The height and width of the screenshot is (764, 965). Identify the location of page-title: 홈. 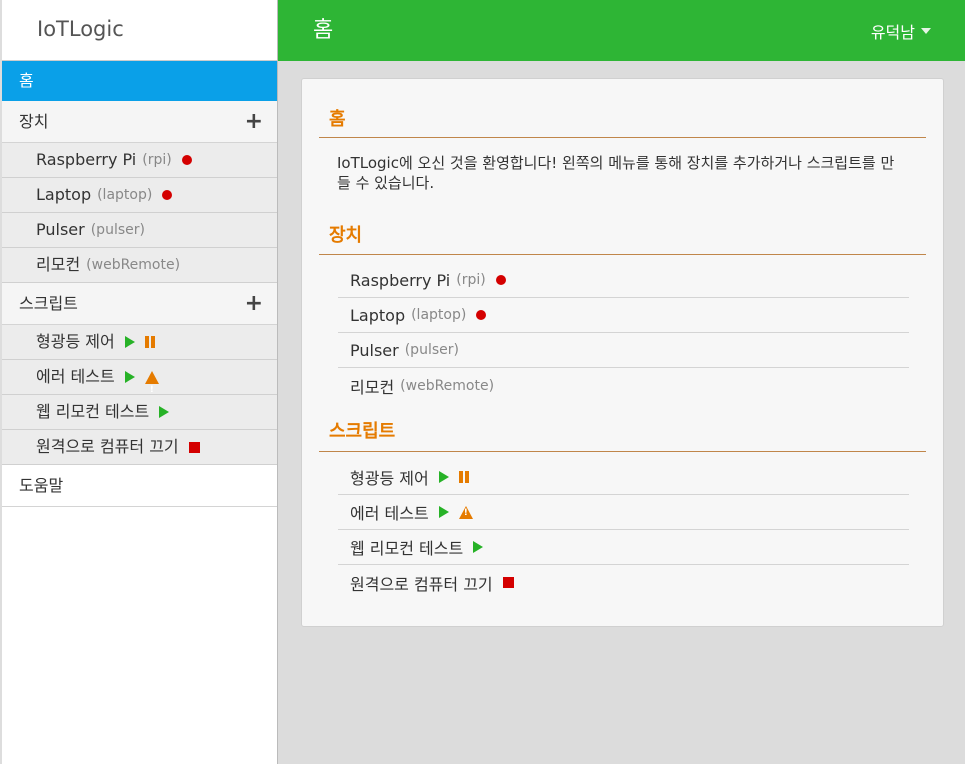
(323, 30).